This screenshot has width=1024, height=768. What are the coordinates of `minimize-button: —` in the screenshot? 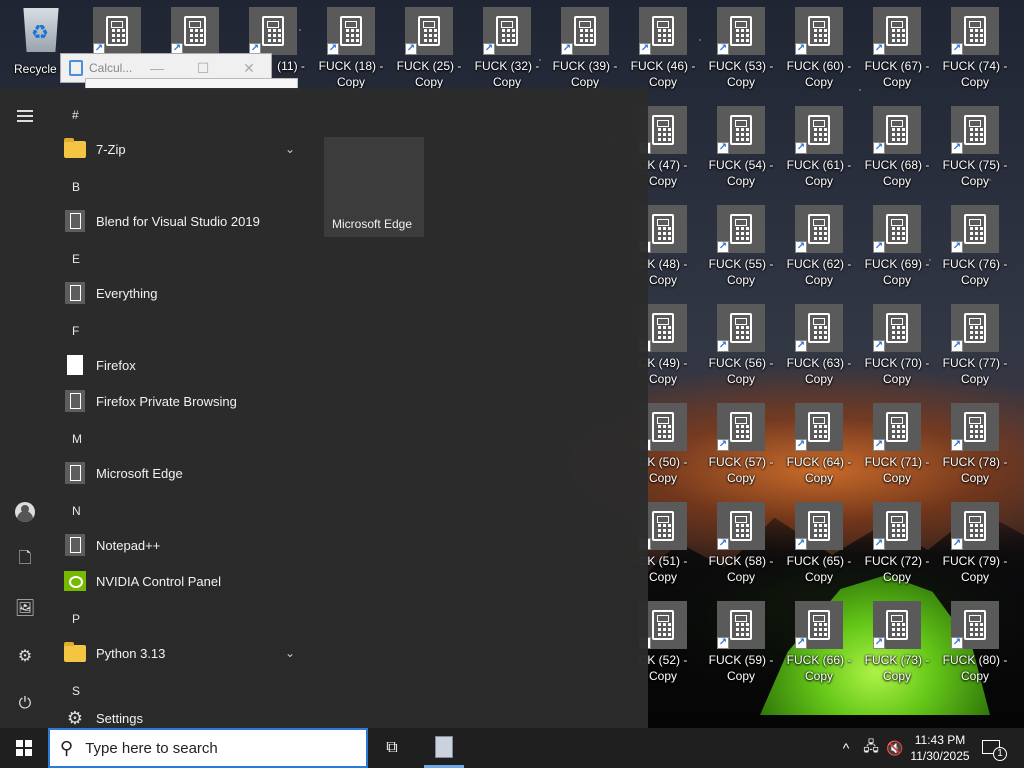 It's located at (157, 68).